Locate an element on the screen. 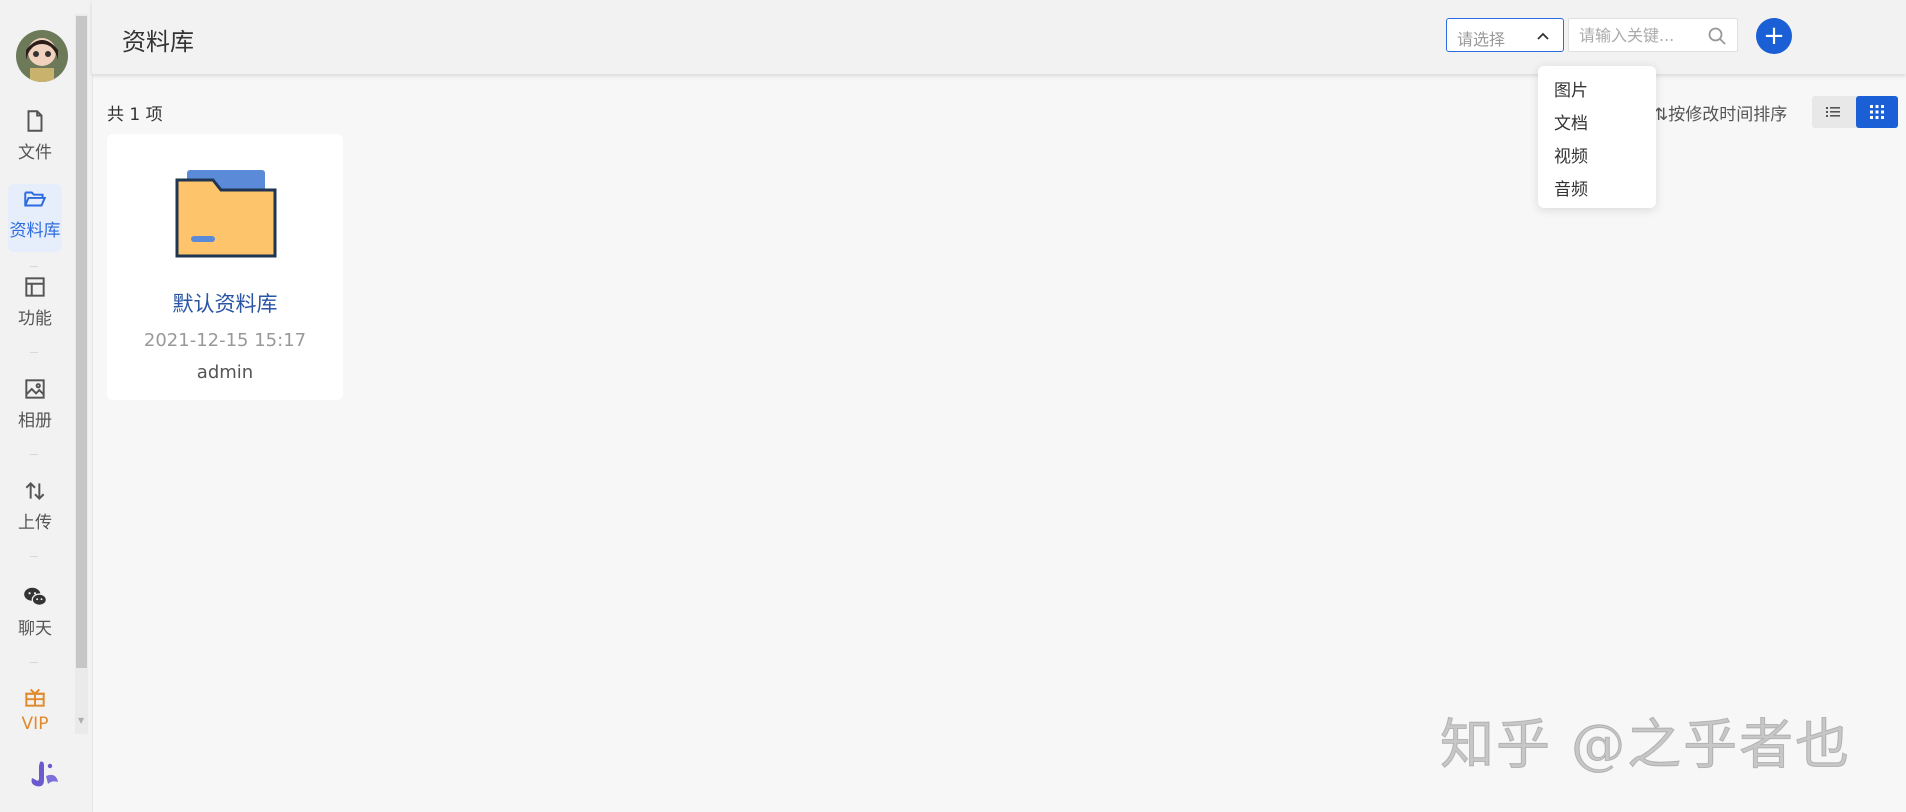 The height and width of the screenshot is (812, 1906). list-icon is located at coordinates (1833, 112).